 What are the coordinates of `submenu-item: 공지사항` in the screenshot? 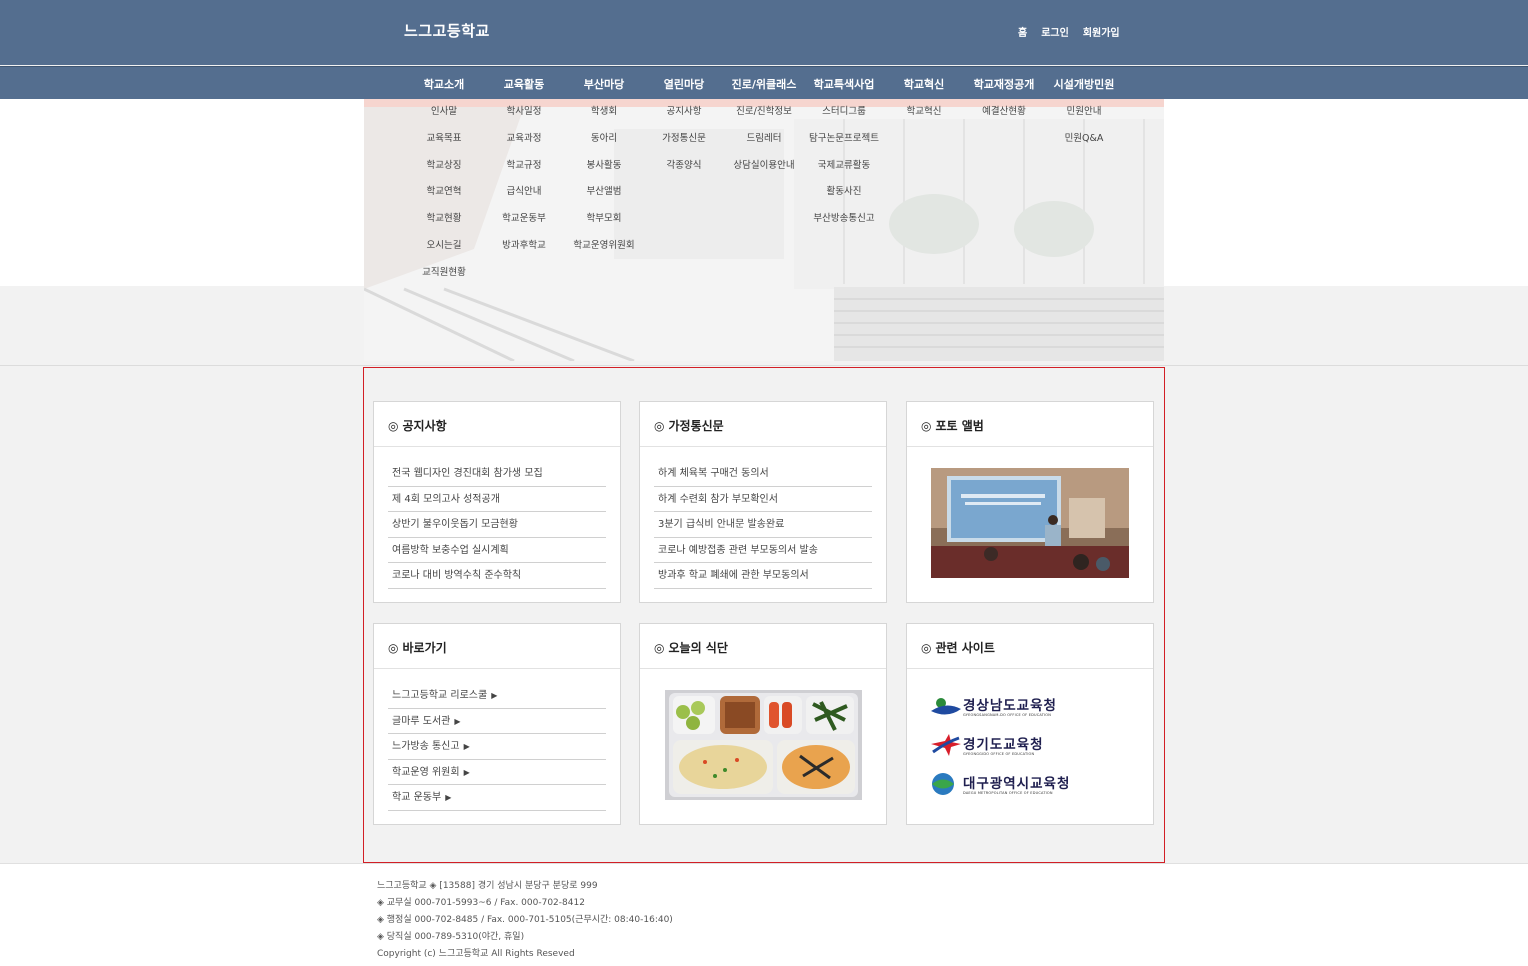 It's located at (684, 112).